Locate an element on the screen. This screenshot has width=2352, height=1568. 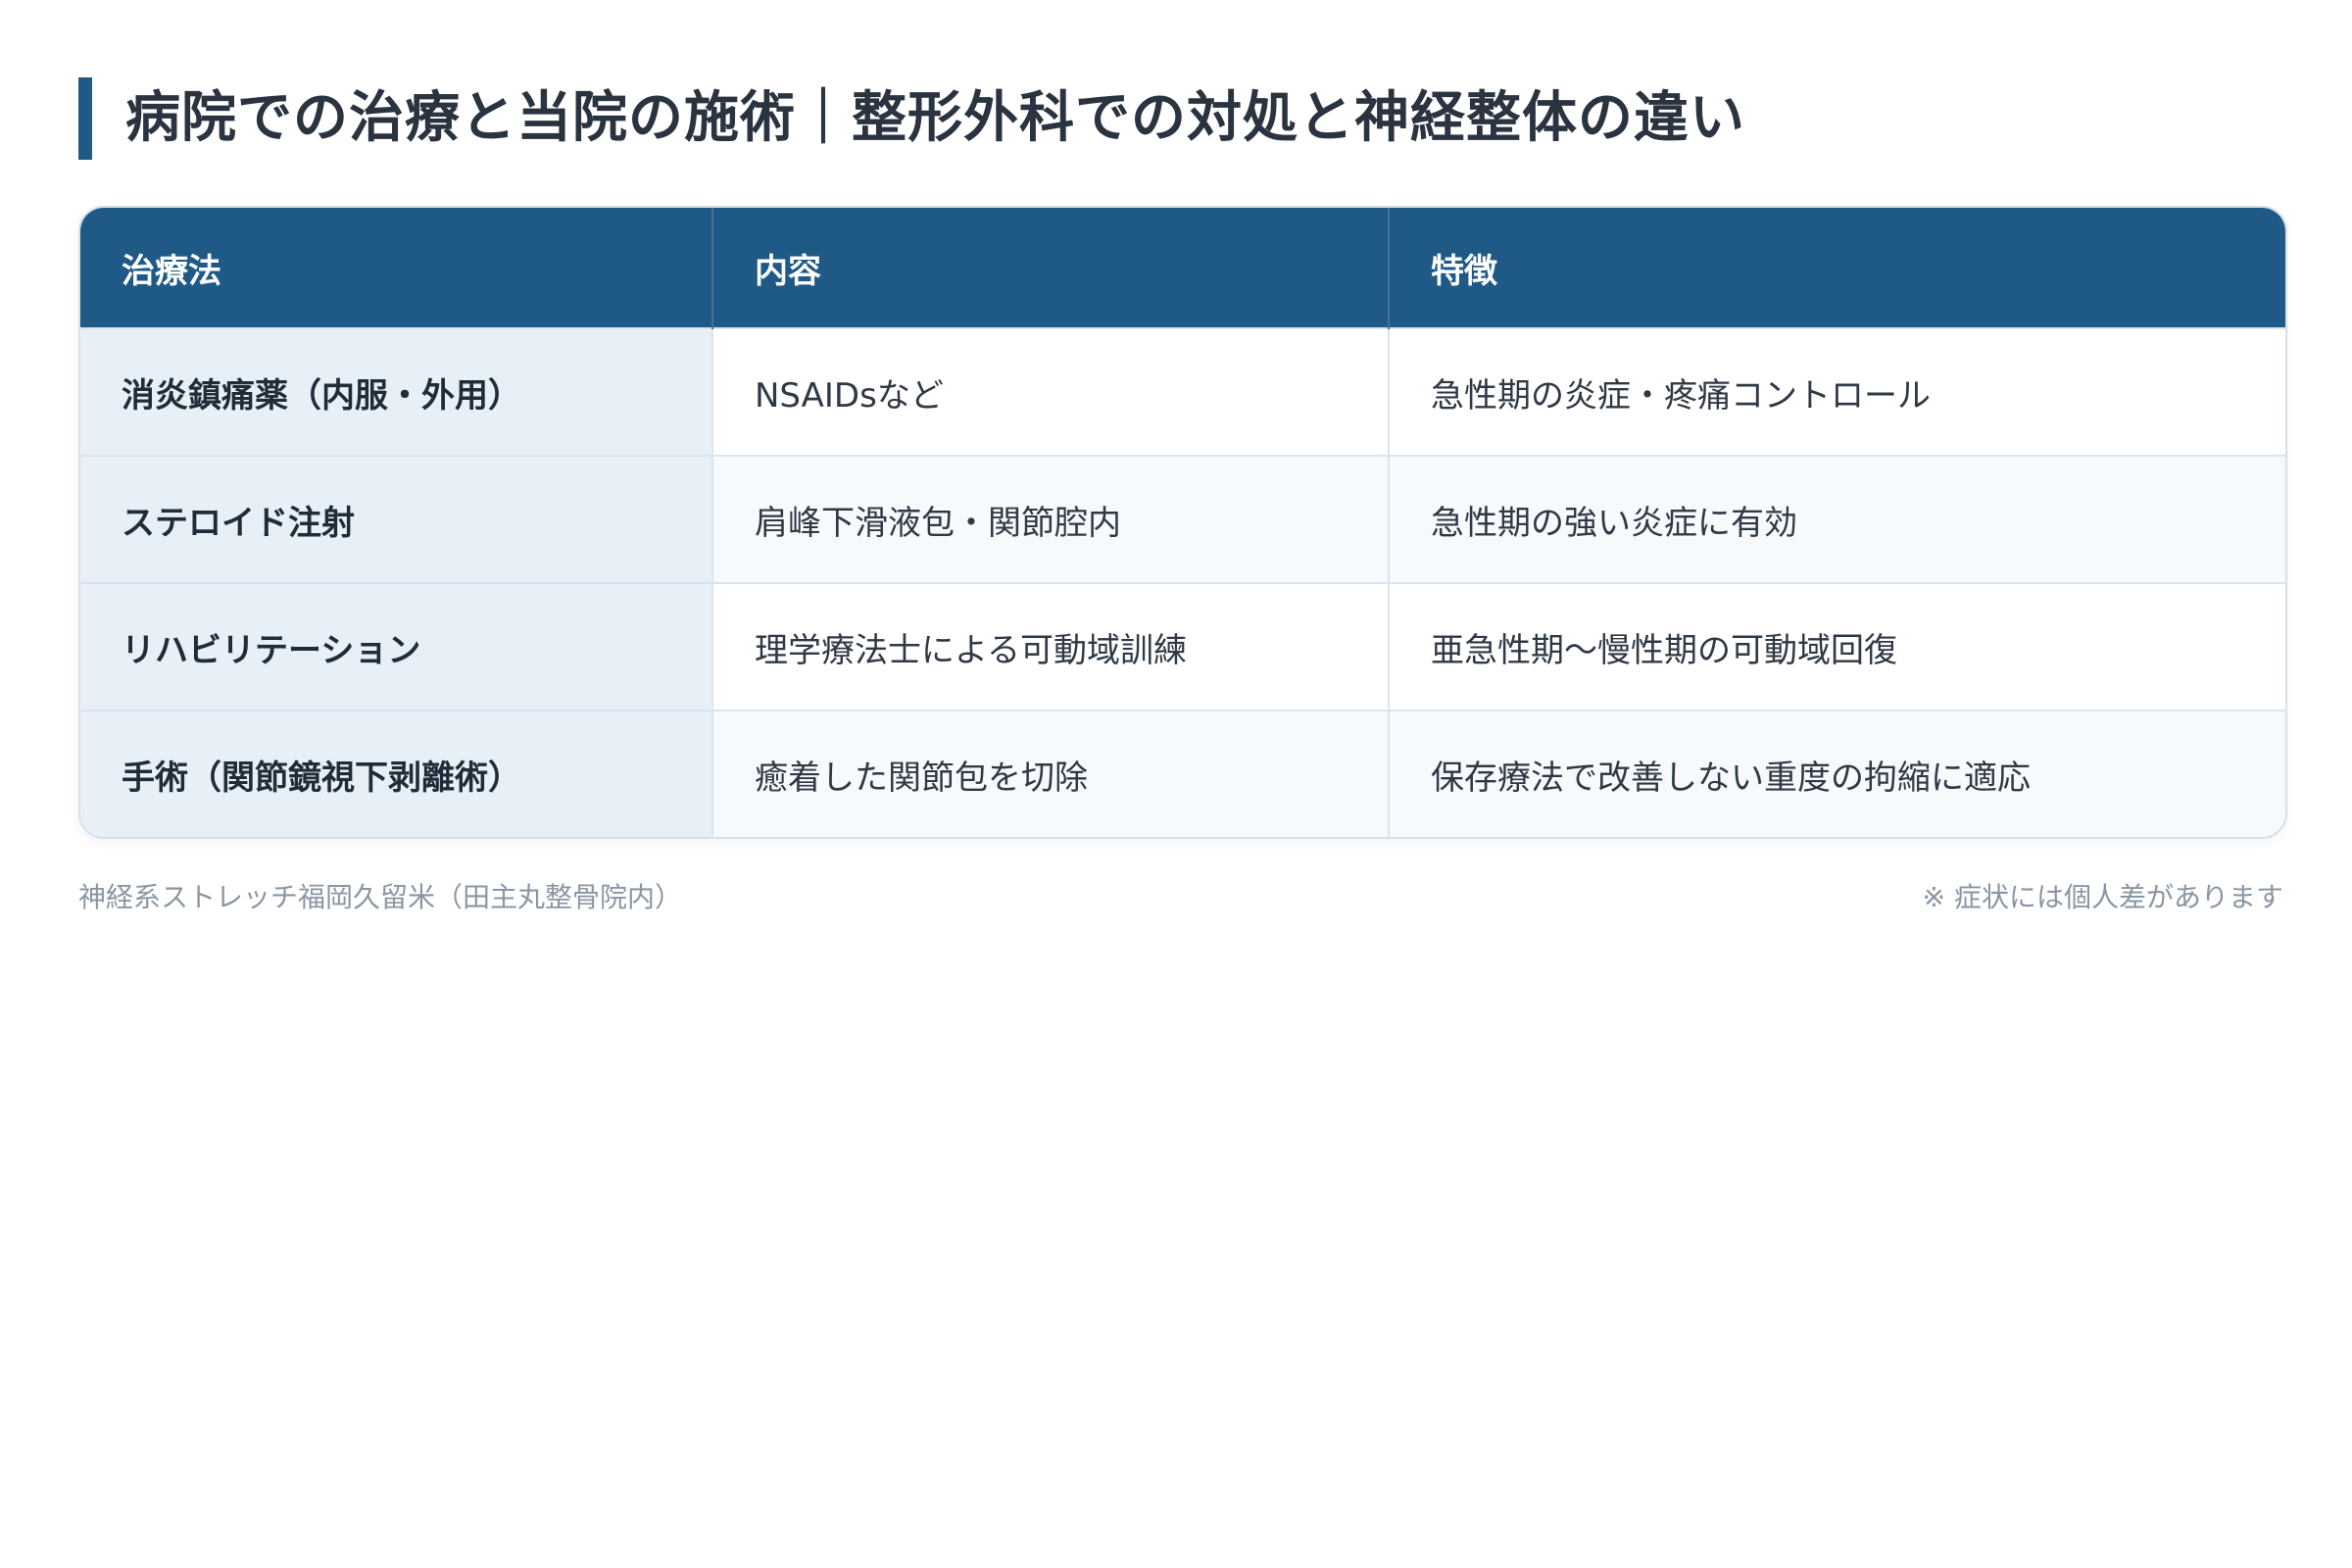
table-row: 消炎鎮痛薬（内服・外用） NSAIDsなど 急性期の炎症・疼痛コントロール is located at coordinates (1182, 391).